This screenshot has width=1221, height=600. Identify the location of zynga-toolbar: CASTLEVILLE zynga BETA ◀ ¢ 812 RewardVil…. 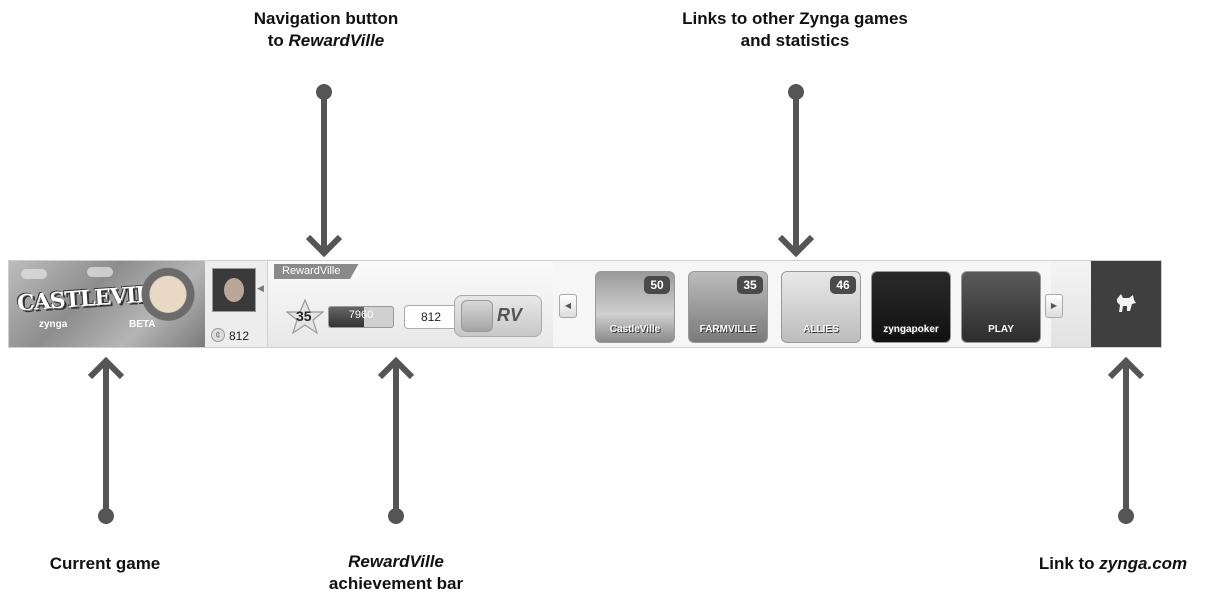
(585, 304).